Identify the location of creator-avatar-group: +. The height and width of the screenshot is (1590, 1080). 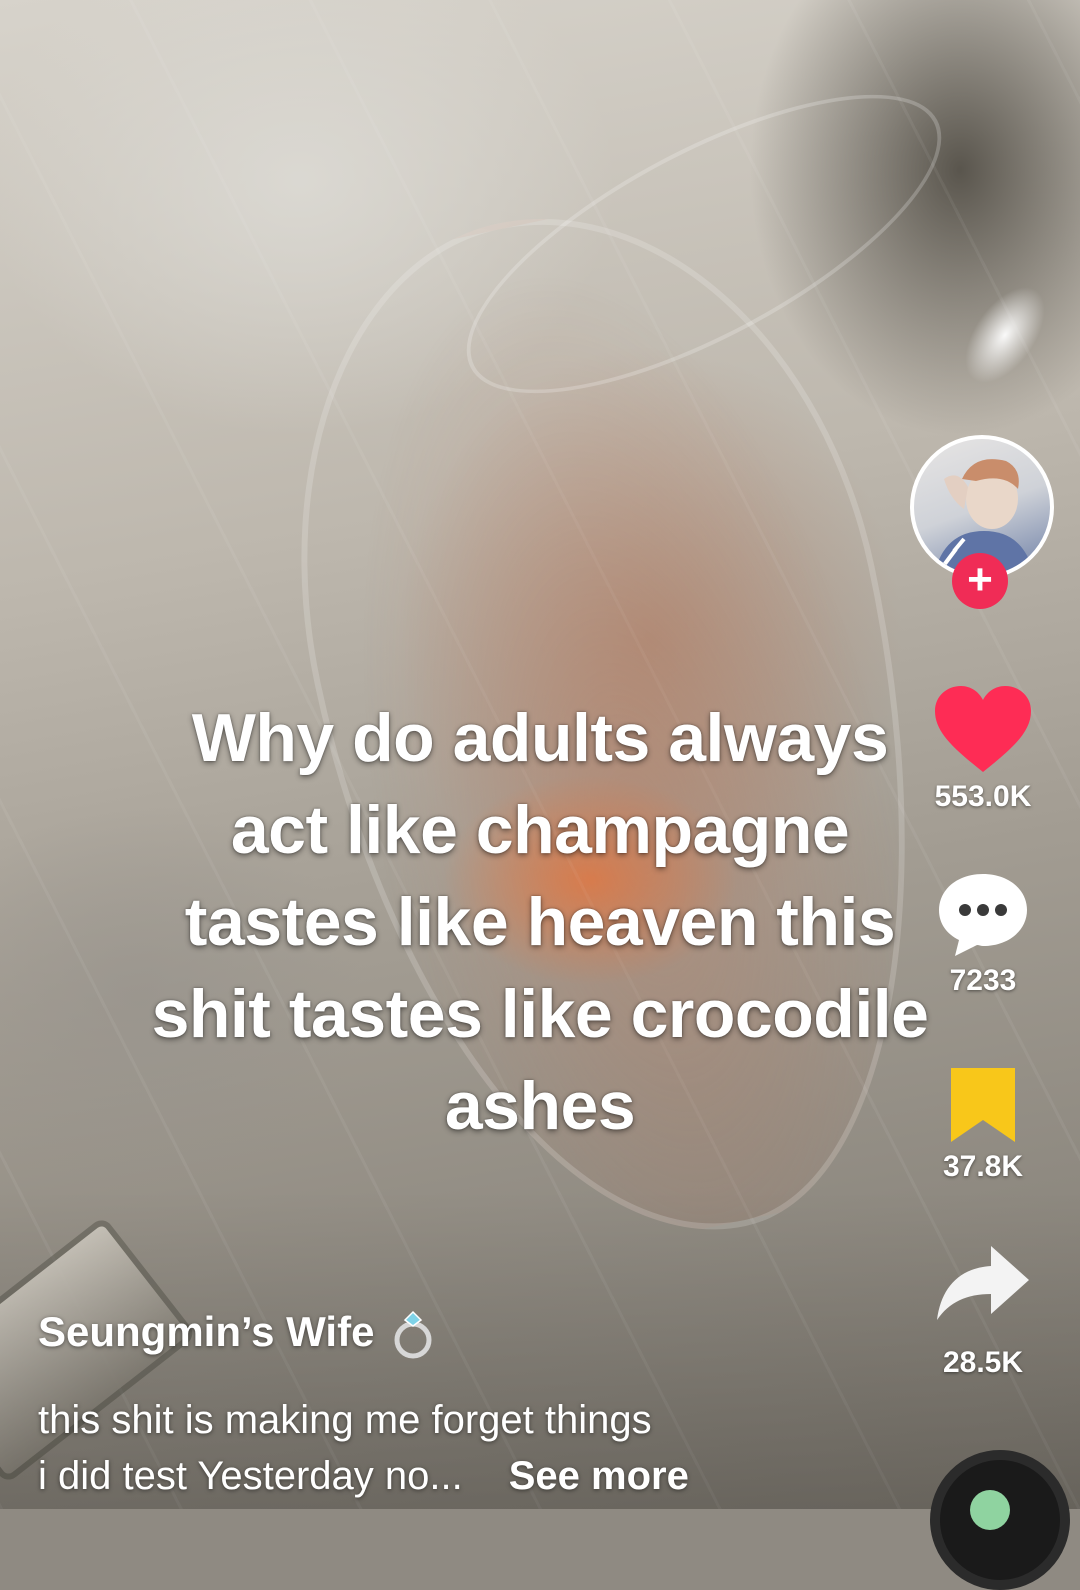
(983, 522).